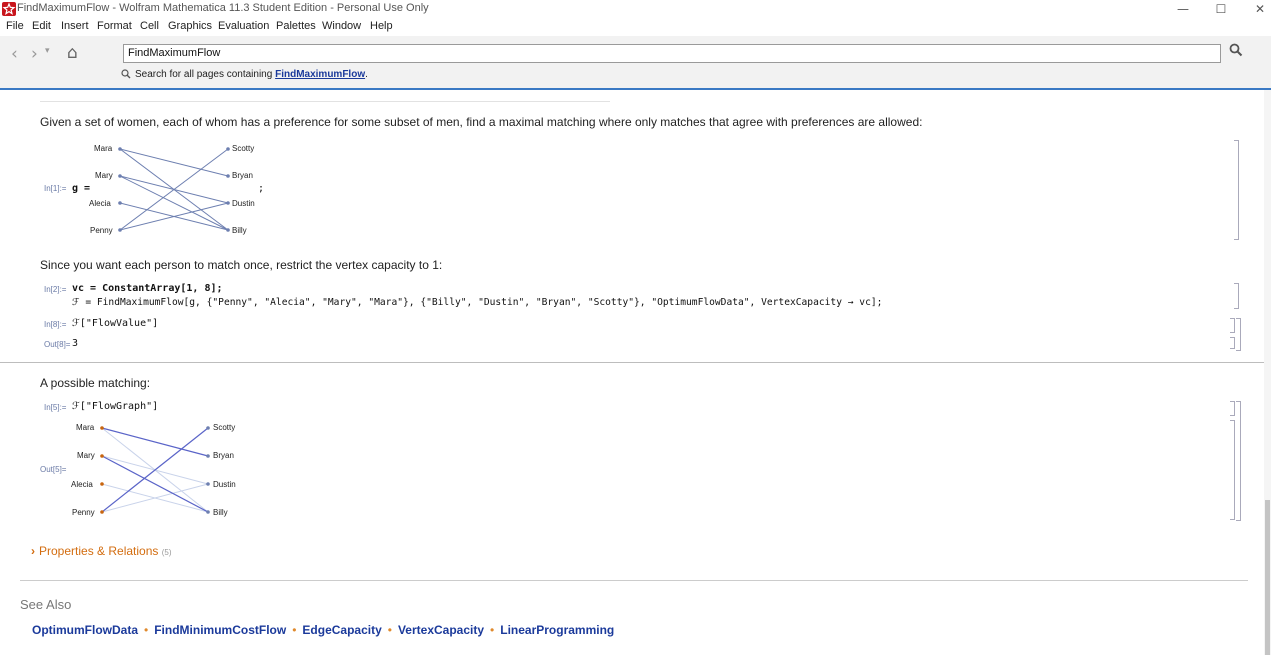 Image resolution: width=1271 pixels, height=655 pixels. I want to click on menu-format: Format, so click(114, 26).